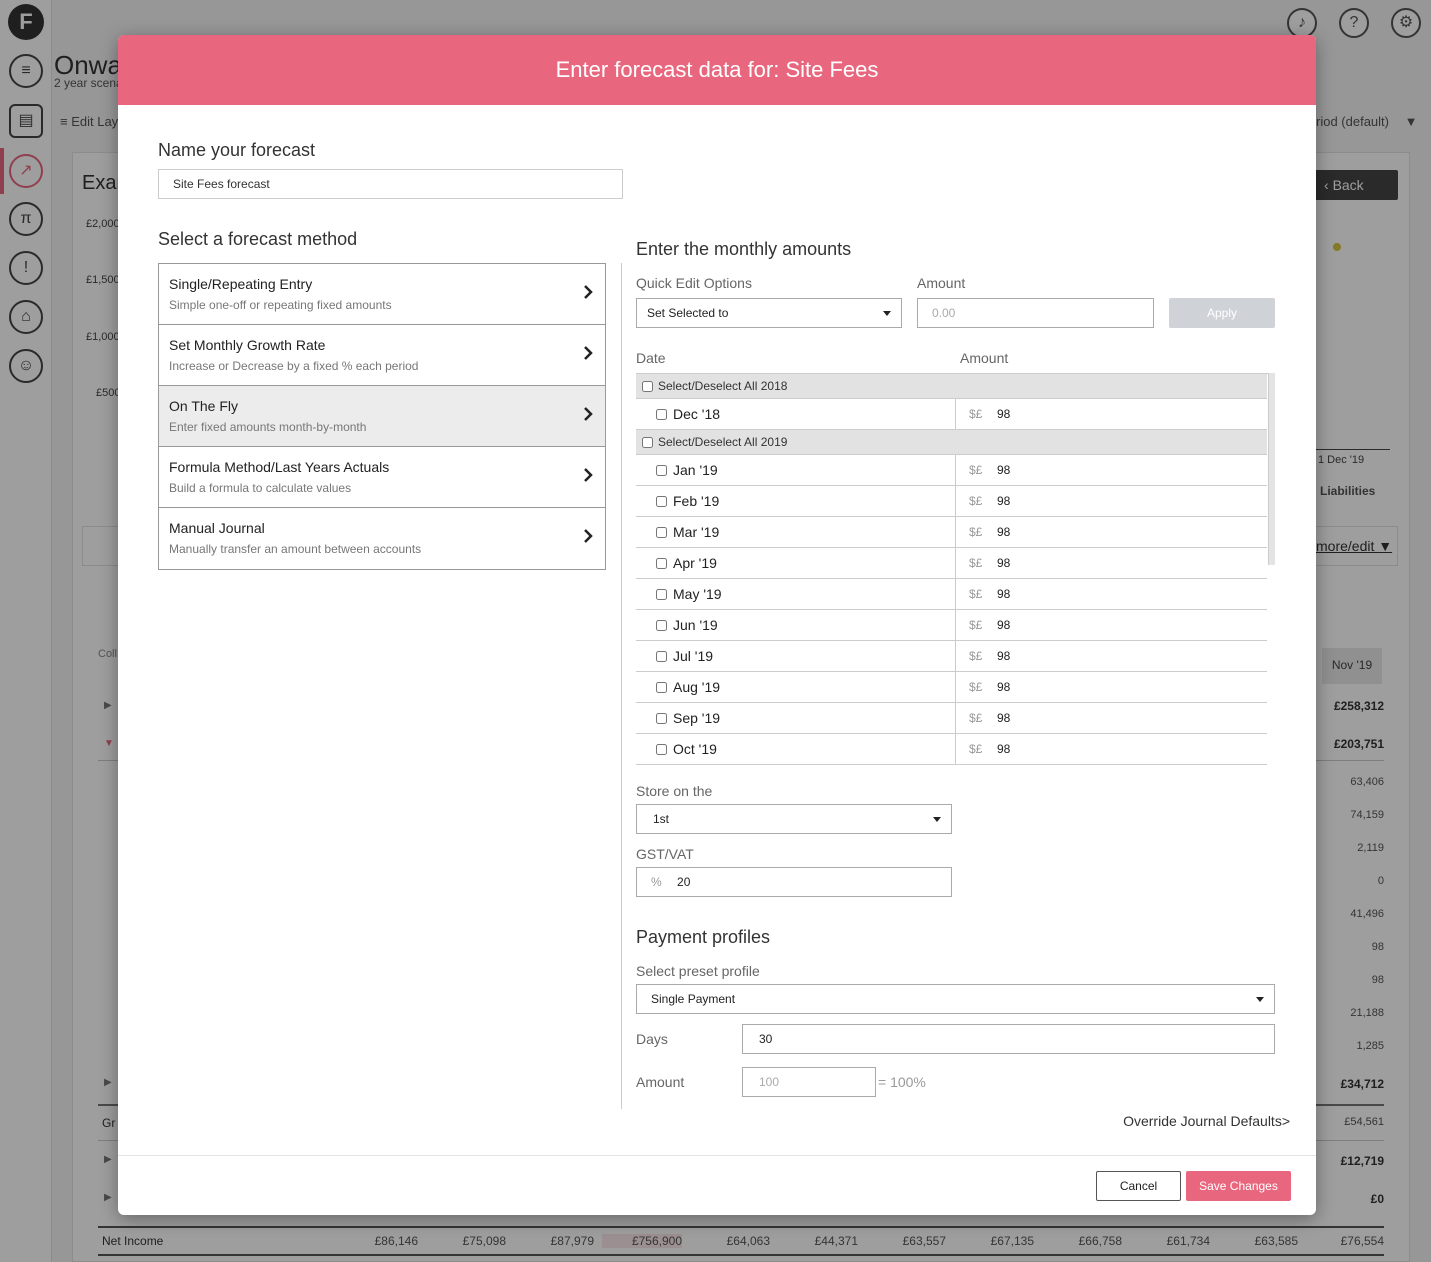 This screenshot has height=1262, width=1431. I want to click on method-title: On The Fly, so click(203, 406).